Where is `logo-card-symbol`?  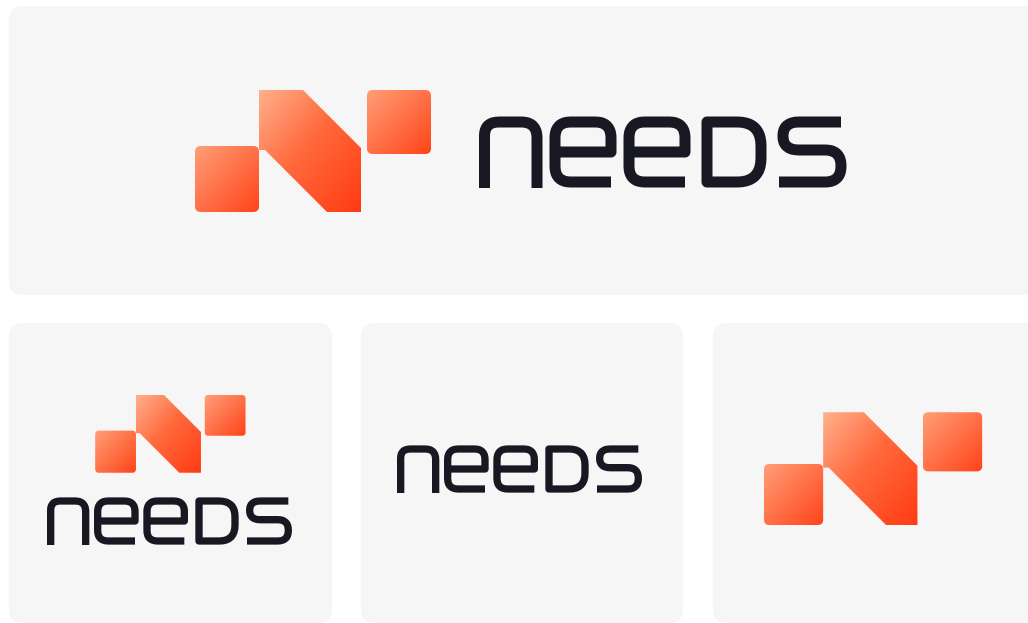
logo-card-symbol is located at coordinates (870, 473).